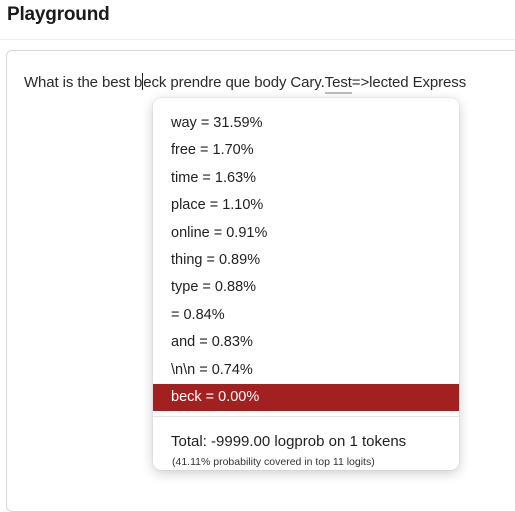 This screenshot has width=515, height=512. What do you see at coordinates (338, 84) in the screenshot?
I see `selected-token: Test` at bounding box center [338, 84].